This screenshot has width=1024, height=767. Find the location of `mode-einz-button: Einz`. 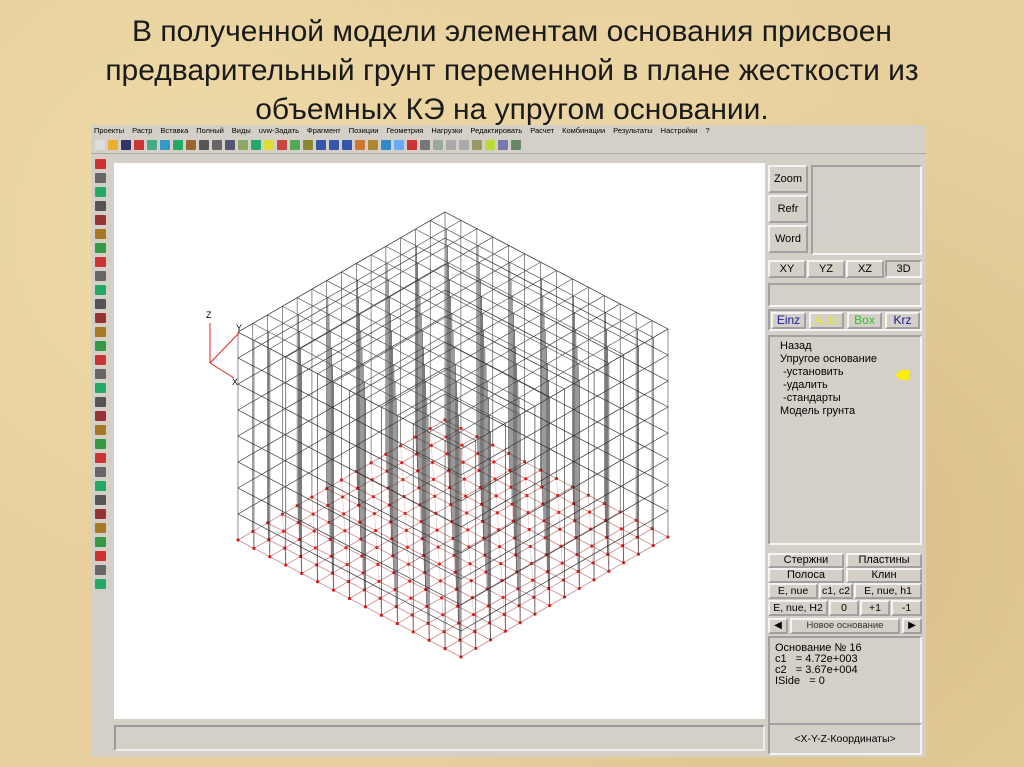

mode-einz-button: Einz is located at coordinates (788, 320).